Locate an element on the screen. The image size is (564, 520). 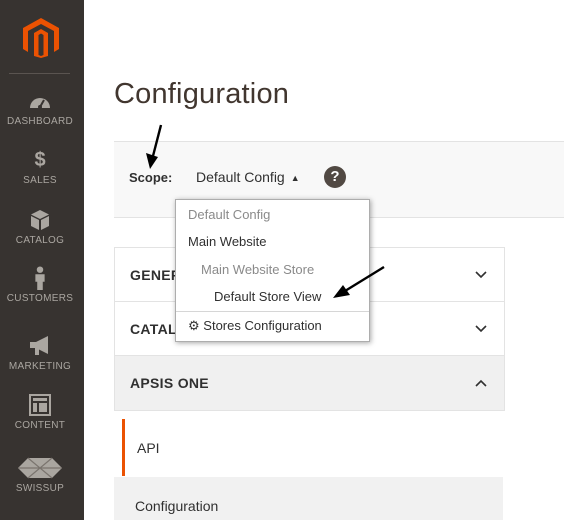
person-icon is located at coordinates (40, 278).